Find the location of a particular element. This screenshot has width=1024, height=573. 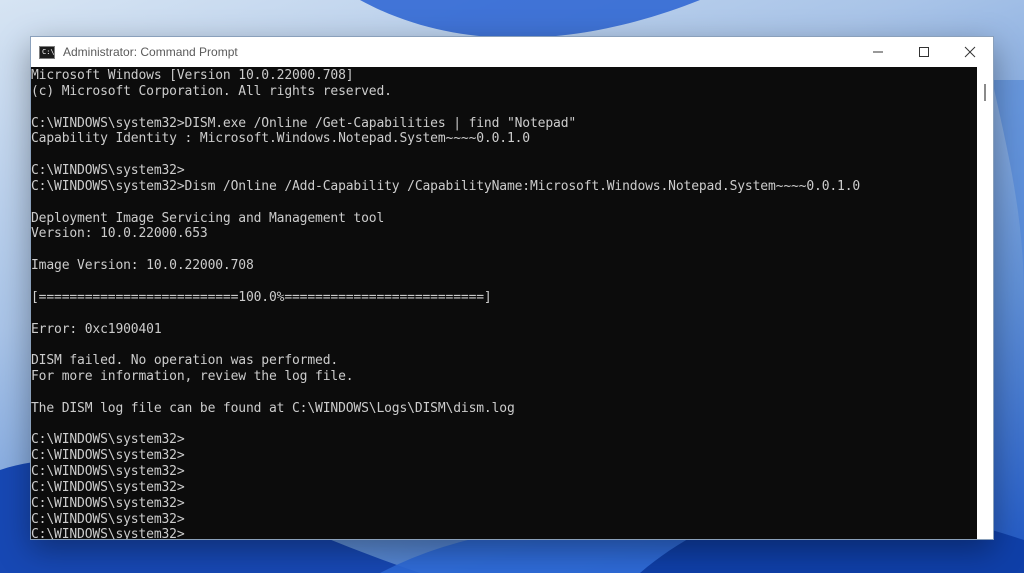

maximize-icon is located at coordinates (924, 52).